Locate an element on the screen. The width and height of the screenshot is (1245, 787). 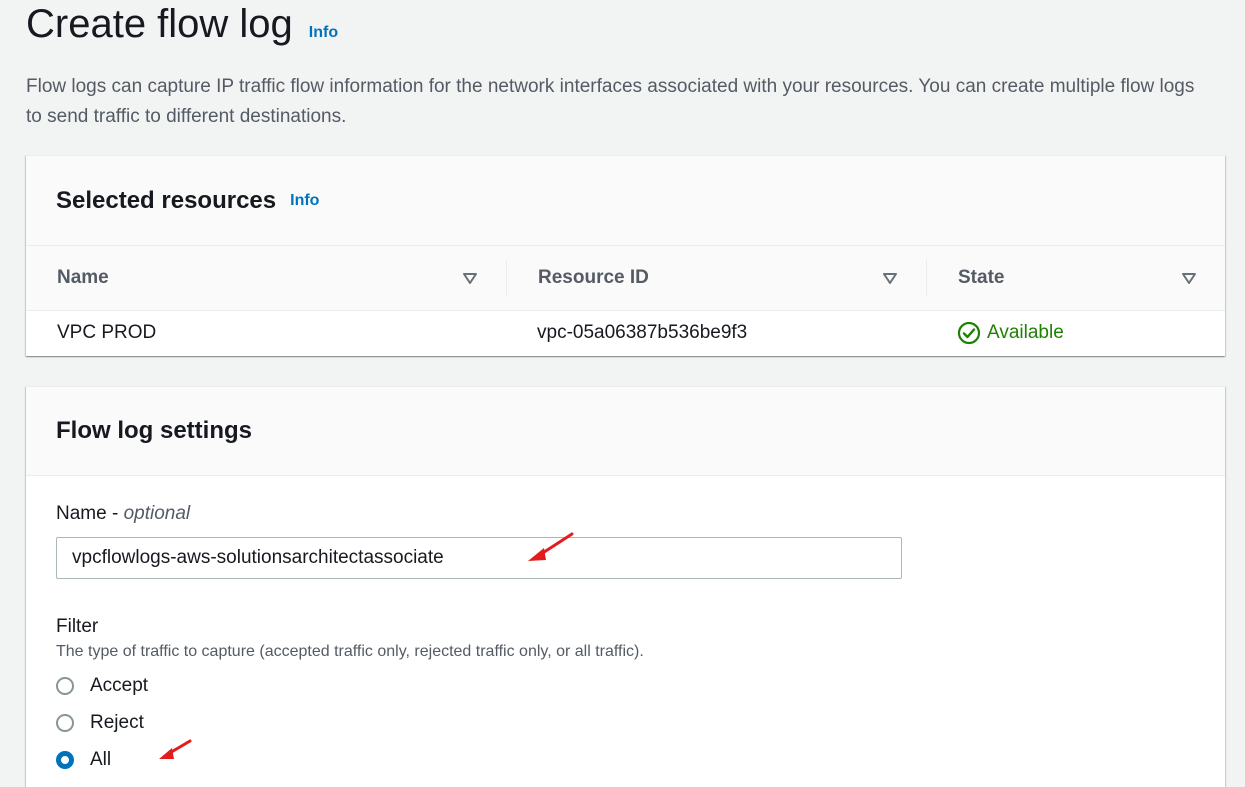
page-info-link: Info is located at coordinates (323, 33).